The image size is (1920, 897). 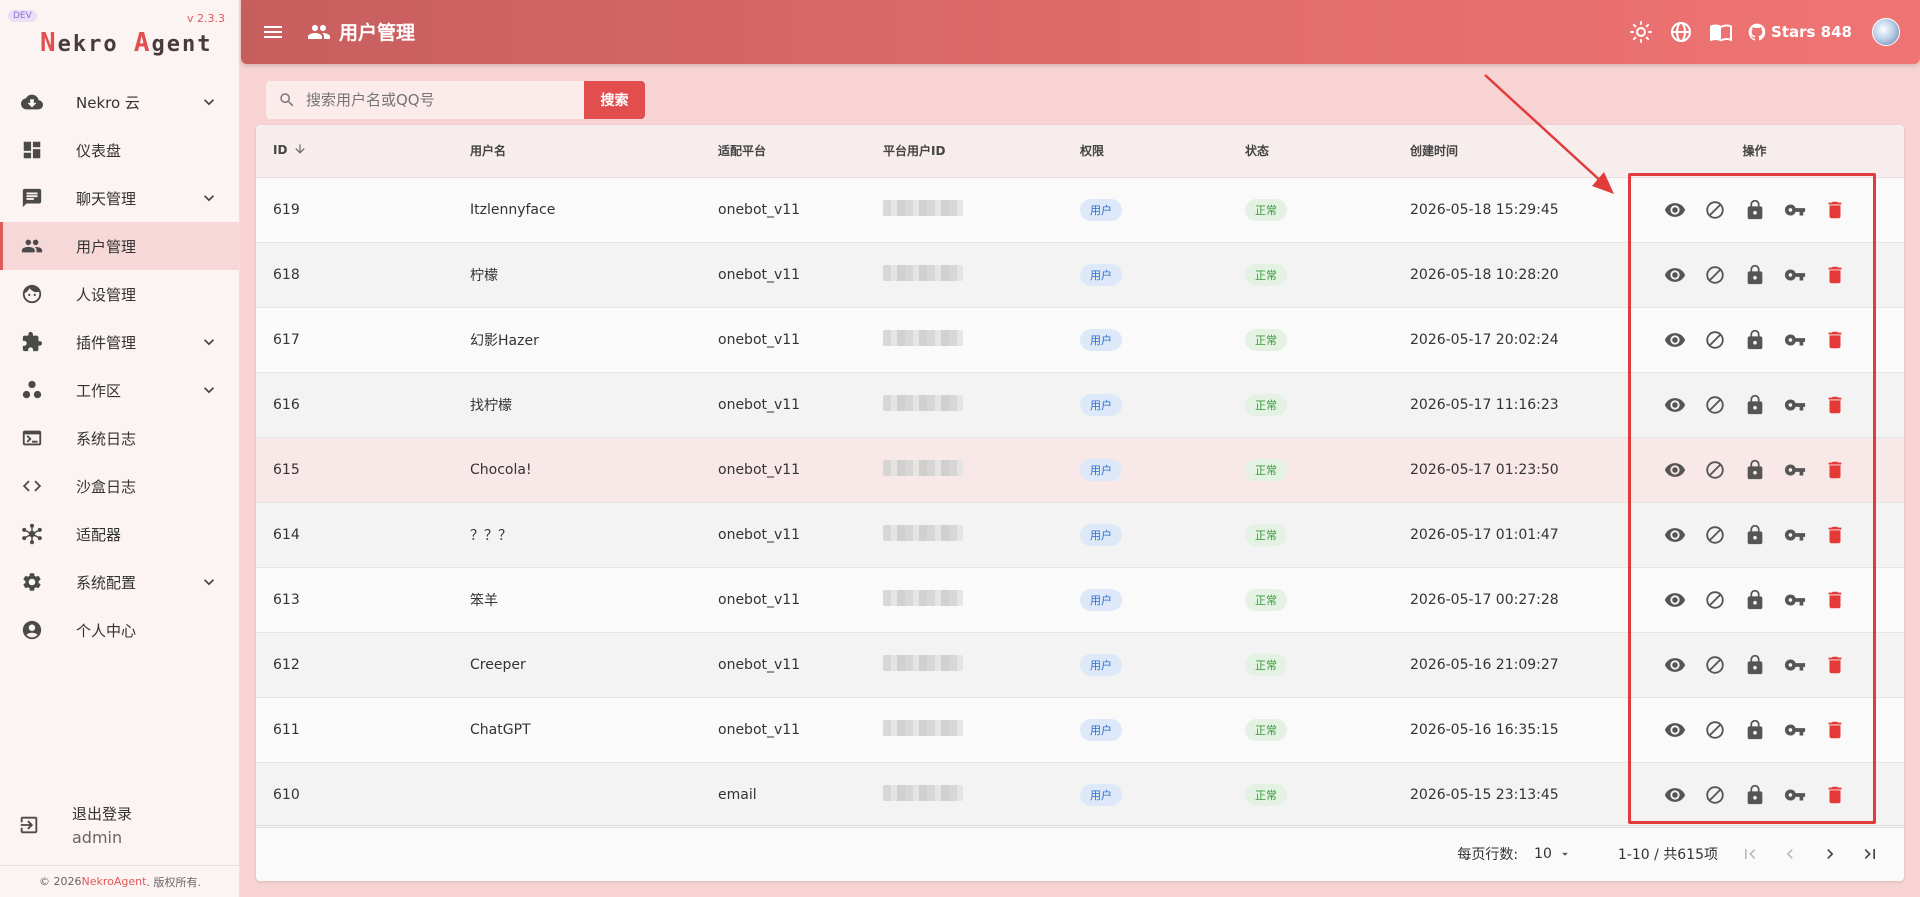 What do you see at coordinates (119, 246) in the screenshot?
I see `sidebar-item-users: 用户管理` at bounding box center [119, 246].